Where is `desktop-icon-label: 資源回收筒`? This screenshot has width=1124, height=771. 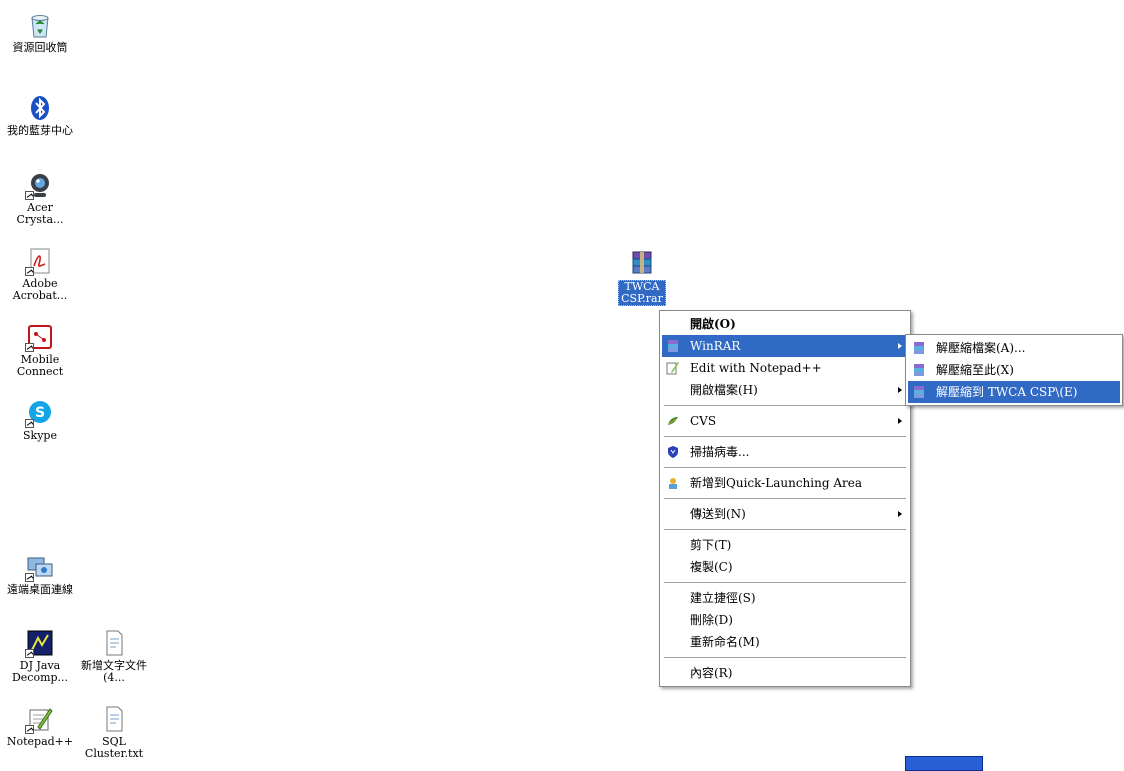
desktop-icon-label: 資源回收筒 is located at coordinates (40, 47).